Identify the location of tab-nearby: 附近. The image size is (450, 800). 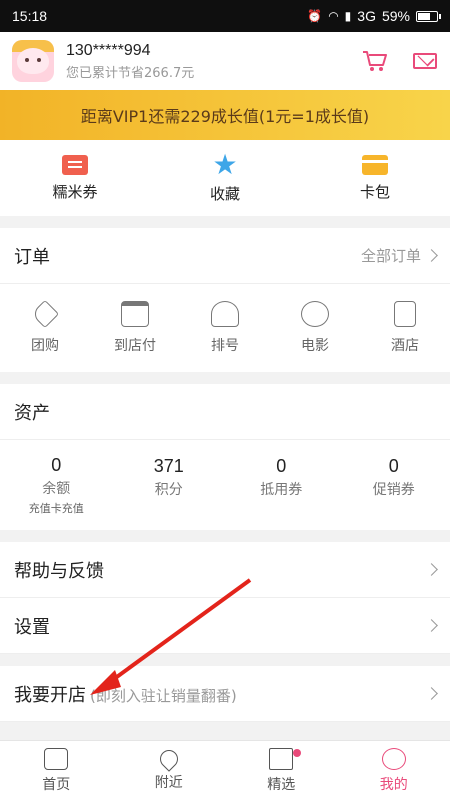
(169, 770).